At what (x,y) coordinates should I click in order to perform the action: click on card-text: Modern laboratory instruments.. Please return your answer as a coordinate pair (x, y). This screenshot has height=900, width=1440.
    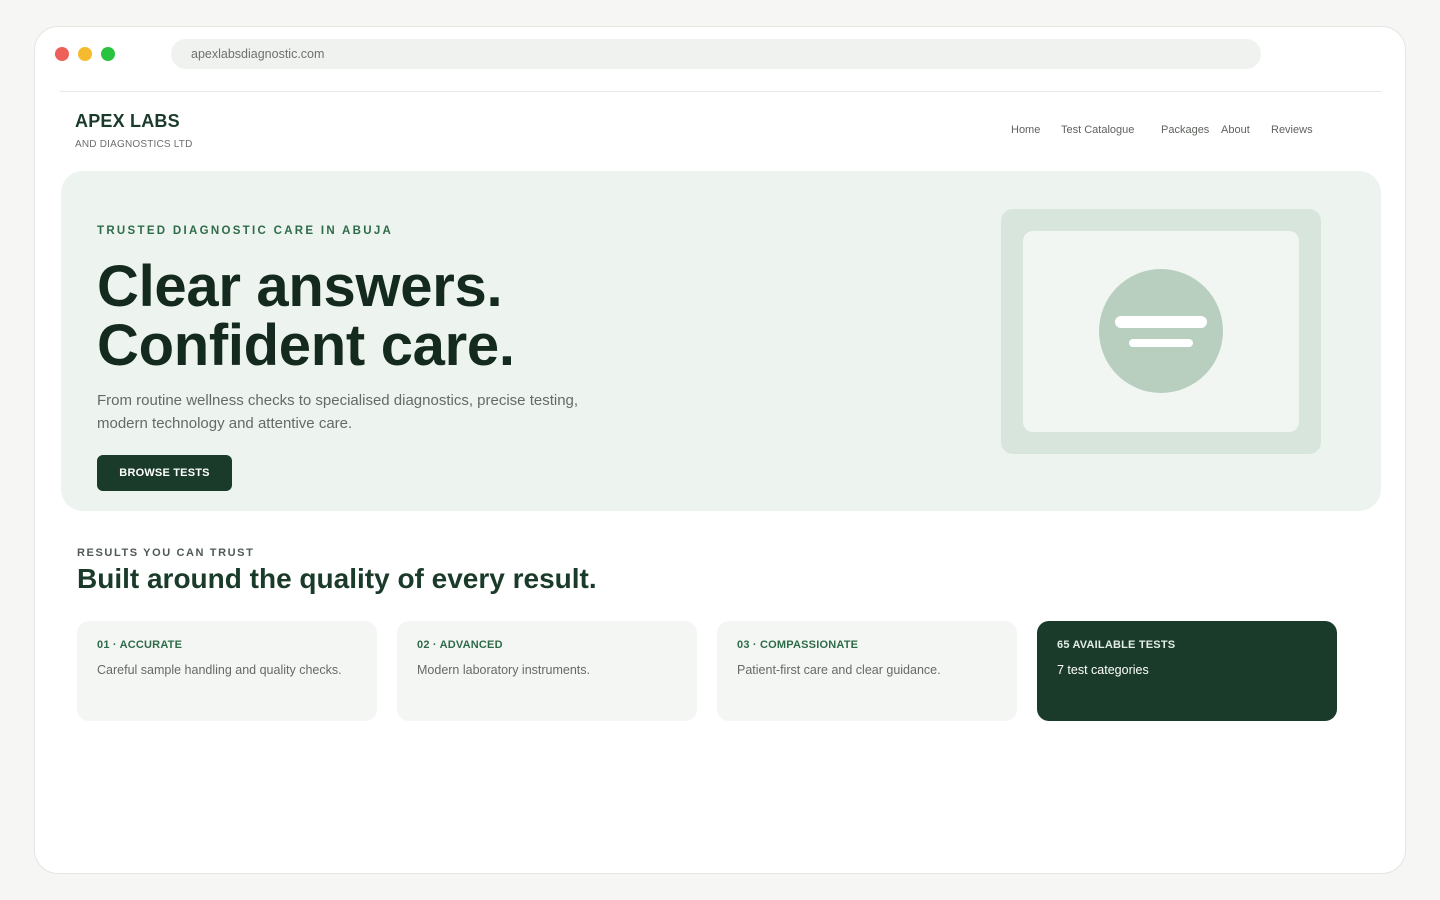
    Looking at the image, I should click on (503, 670).